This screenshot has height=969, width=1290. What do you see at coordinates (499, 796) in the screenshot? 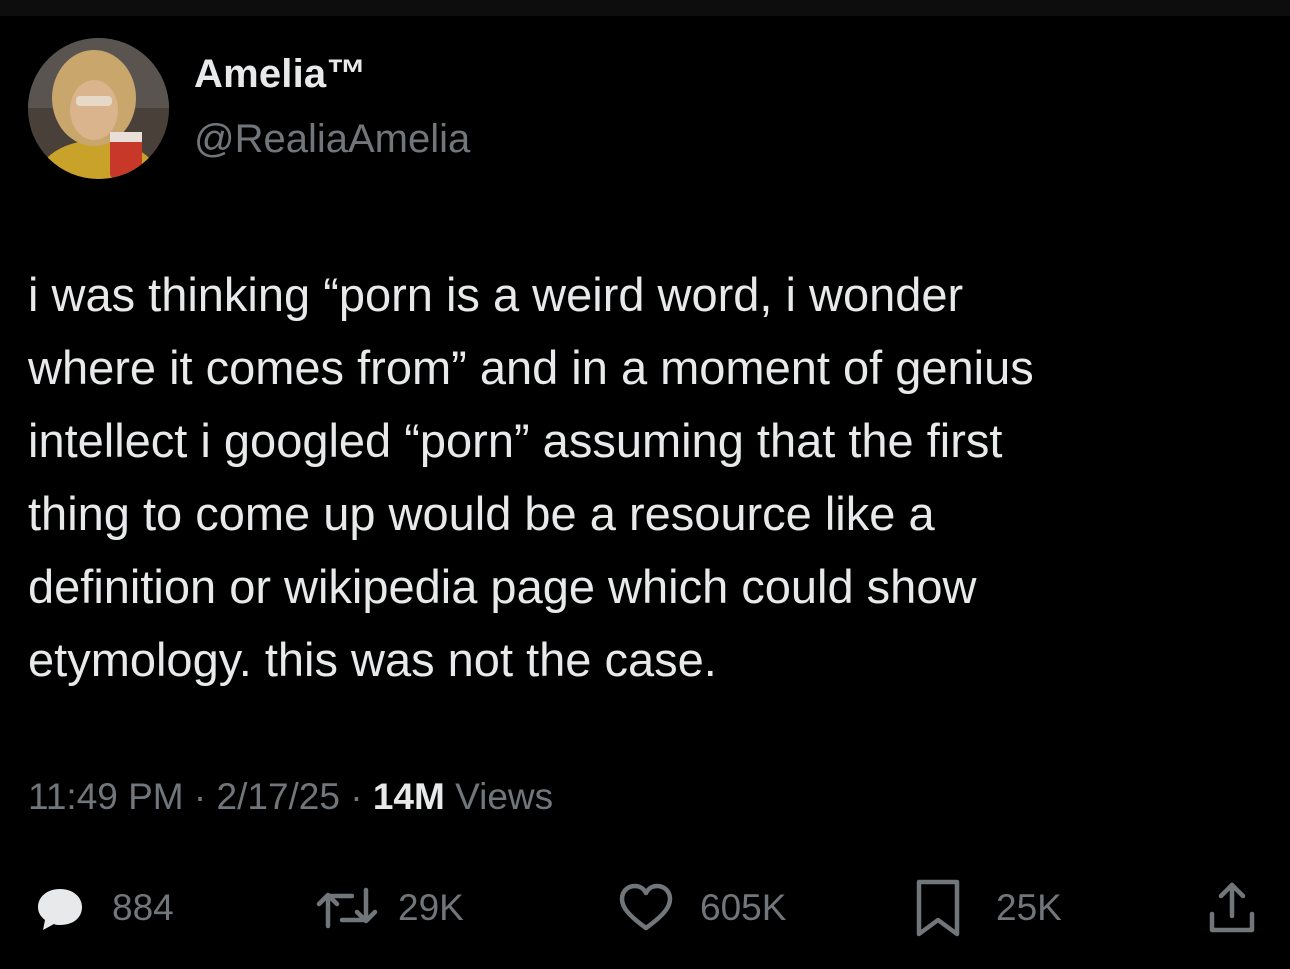
I see `views-label: Views` at bounding box center [499, 796].